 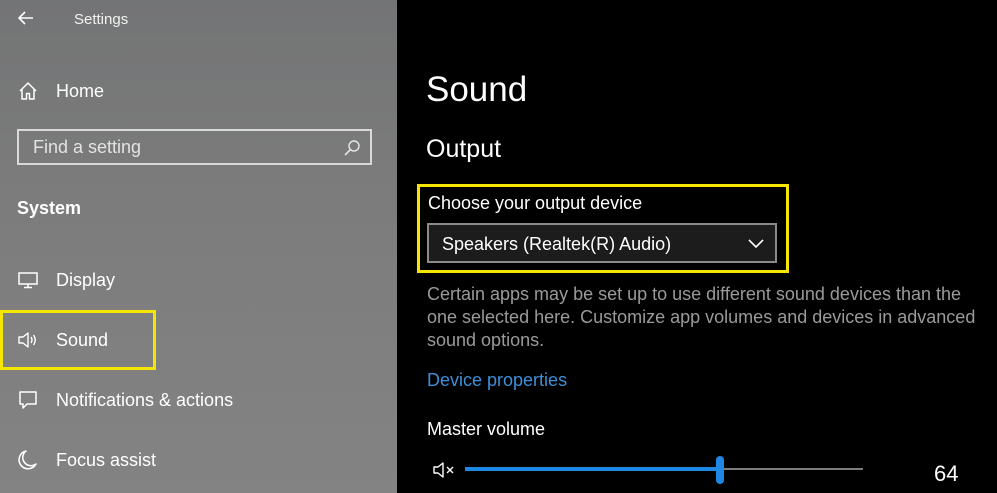 What do you see at coordinates (592, 469) in the screenshot?
I see `slider-fill` at bounding box center [592, 469].